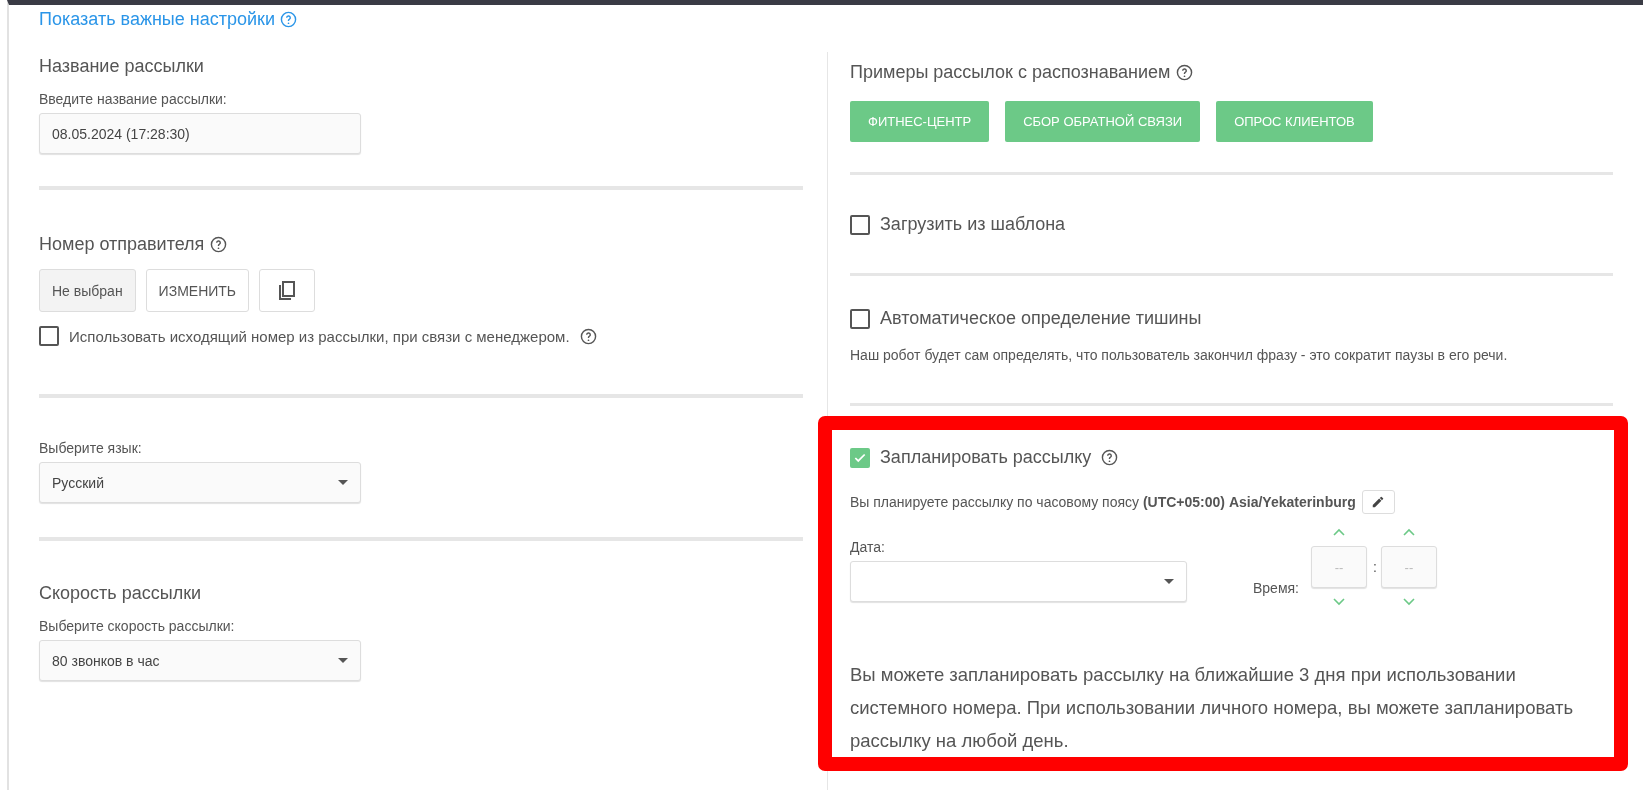 The image size is (1643, 795). I want to click on section-title: Номер отправителя, so click(122, 244).